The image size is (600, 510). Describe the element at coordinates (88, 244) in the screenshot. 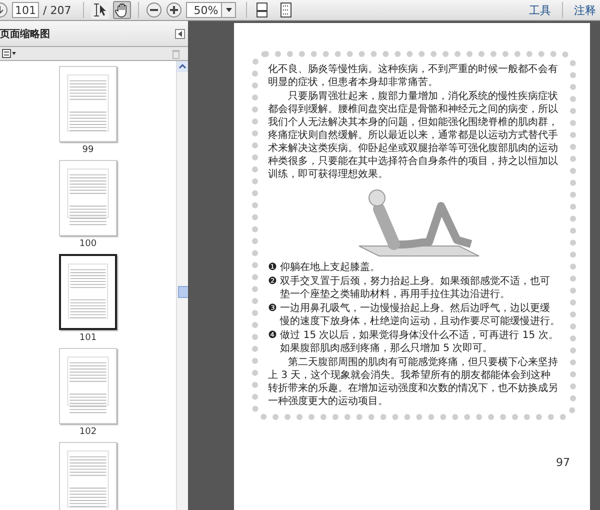

I see `thumbnail-label: 100` at that location.